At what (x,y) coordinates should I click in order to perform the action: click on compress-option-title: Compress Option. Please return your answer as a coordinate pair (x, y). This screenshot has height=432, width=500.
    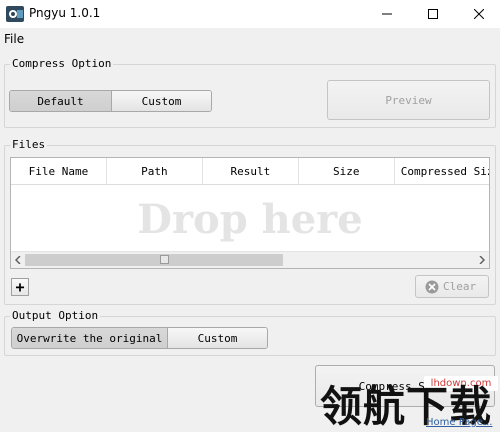
    Looking at the image, I should click on (62, 63).